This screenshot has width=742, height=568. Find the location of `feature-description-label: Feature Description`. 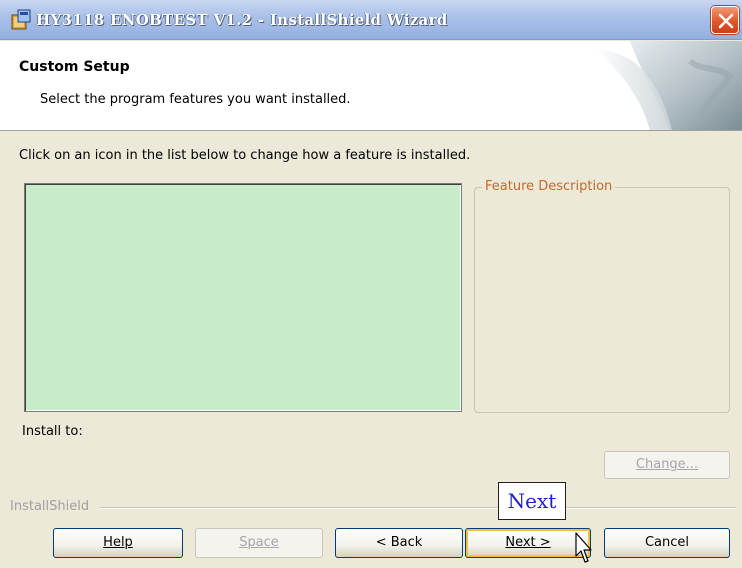

feature-description-label: Feature Description is located at coordinates (549, 186).